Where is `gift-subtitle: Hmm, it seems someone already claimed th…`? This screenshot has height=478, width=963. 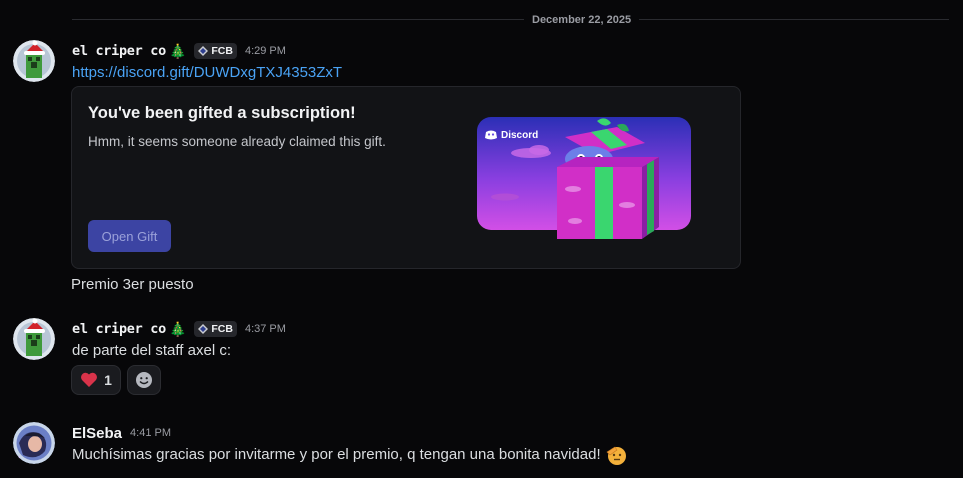 gift-subtitle: Hmm, it seems someone already claimed th… is located at coordinates (237, 141).